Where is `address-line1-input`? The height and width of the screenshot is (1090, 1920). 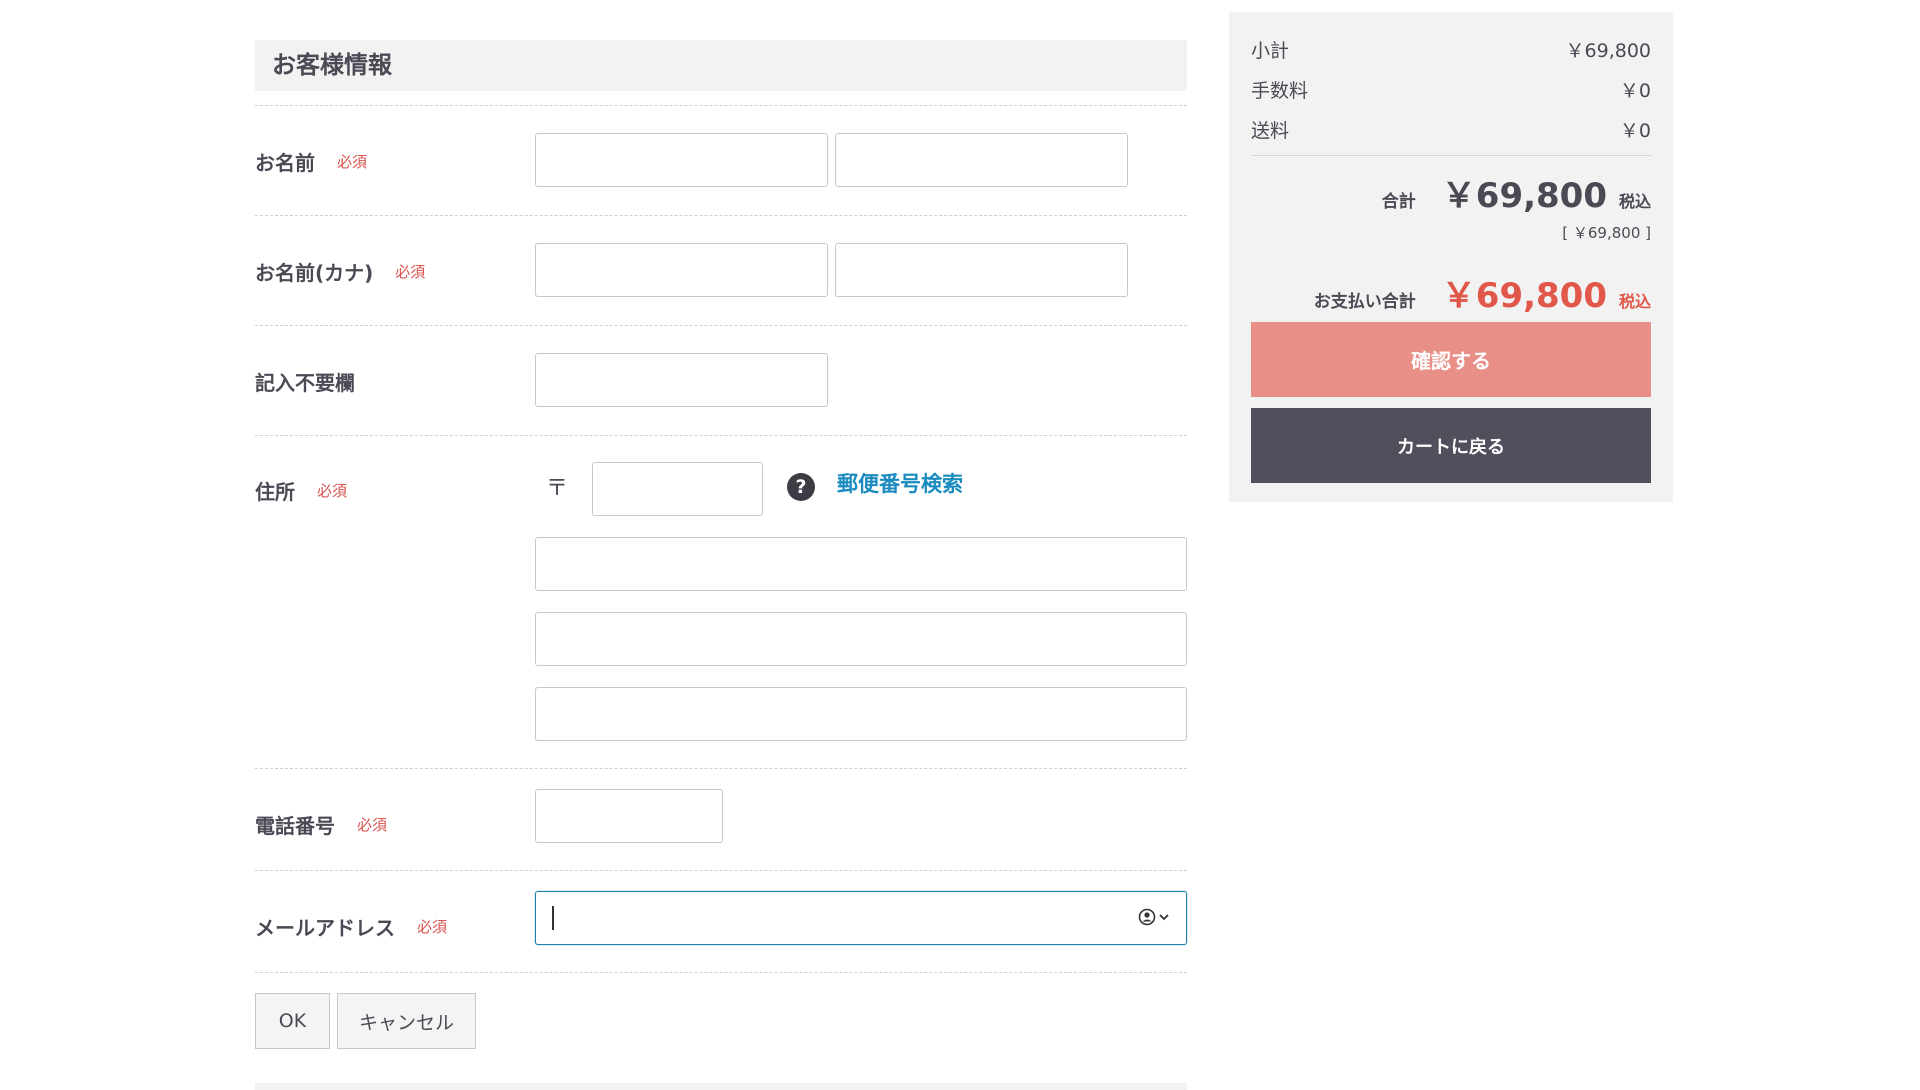 address-line1-input is located at coordinates (861, 564).